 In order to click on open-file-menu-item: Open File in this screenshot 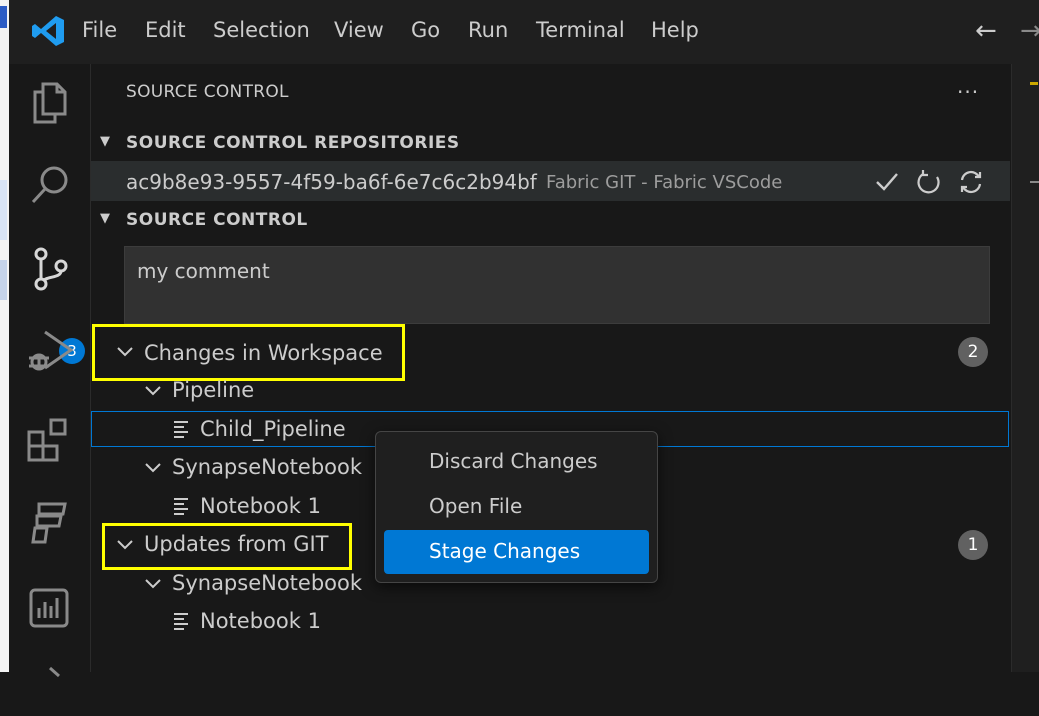, I will do `click(516, 507)`.